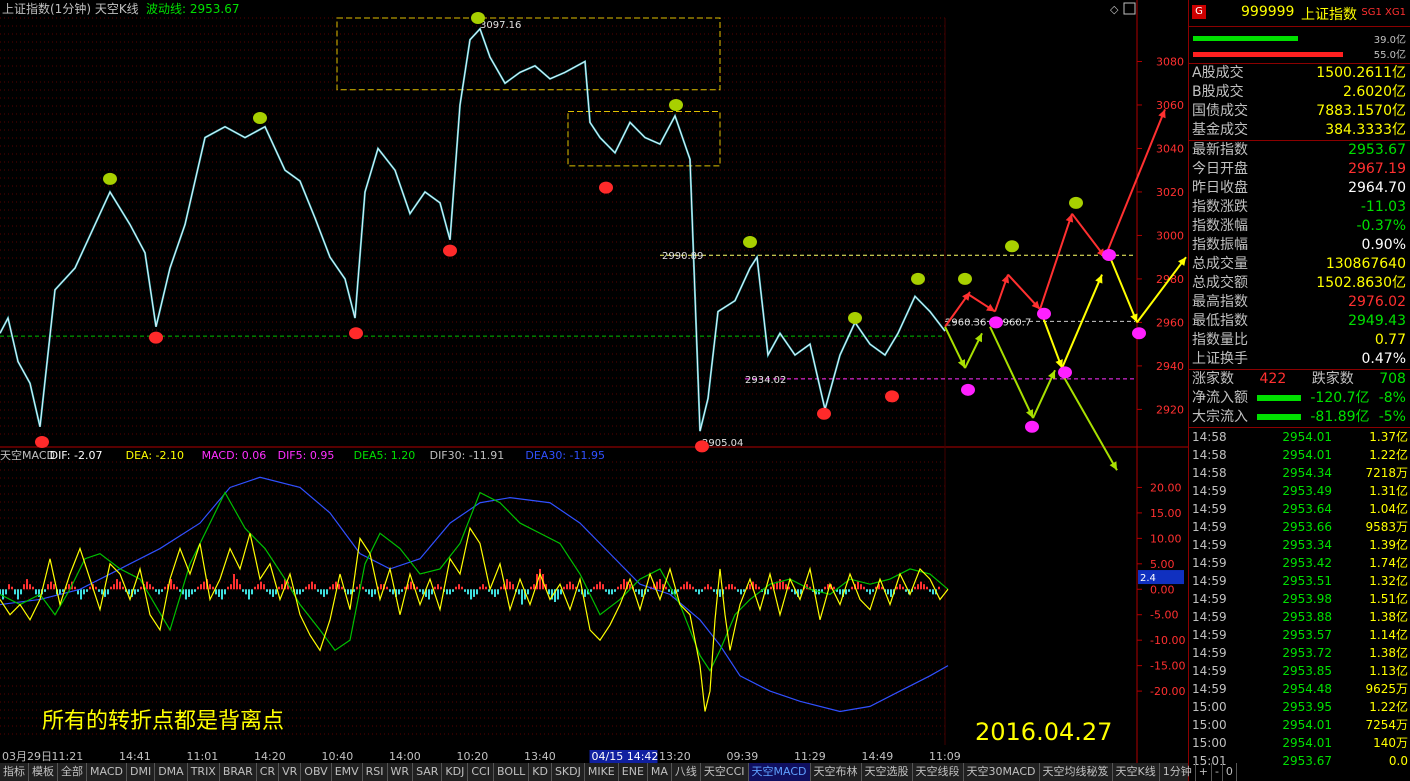  Describe the element at coordinates (878, 756) in the screenshot. I see `x-tick-label: 14:49` at that location.